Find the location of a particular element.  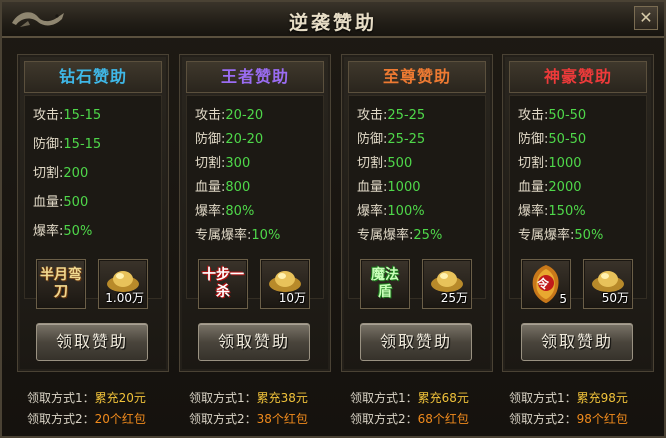

panel-title: 至尊赞助 is located at coordinates (417, 77).